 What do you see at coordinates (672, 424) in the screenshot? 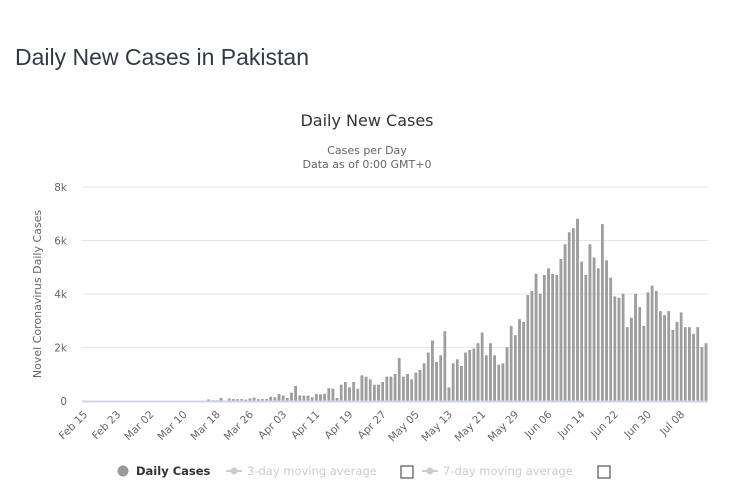
I see `x-tick-label: Jul 08` at bounding box center [672, 424].